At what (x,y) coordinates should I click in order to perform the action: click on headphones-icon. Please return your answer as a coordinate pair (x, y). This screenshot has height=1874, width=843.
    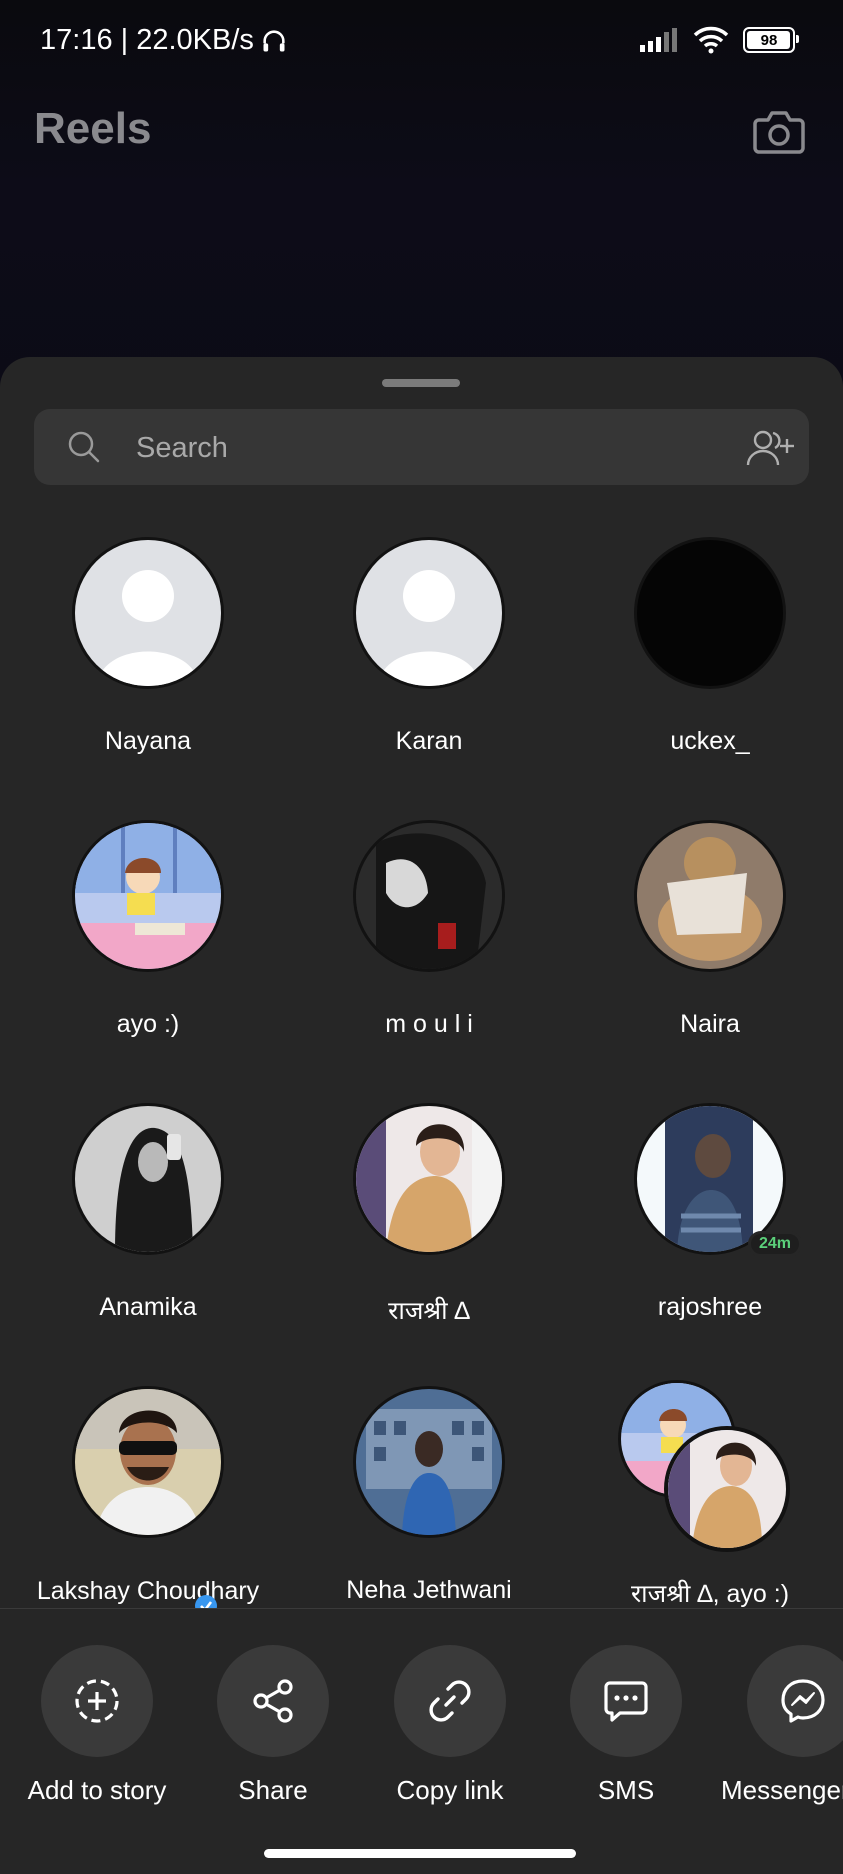
    Looking at the image, I should click on (274, 40).